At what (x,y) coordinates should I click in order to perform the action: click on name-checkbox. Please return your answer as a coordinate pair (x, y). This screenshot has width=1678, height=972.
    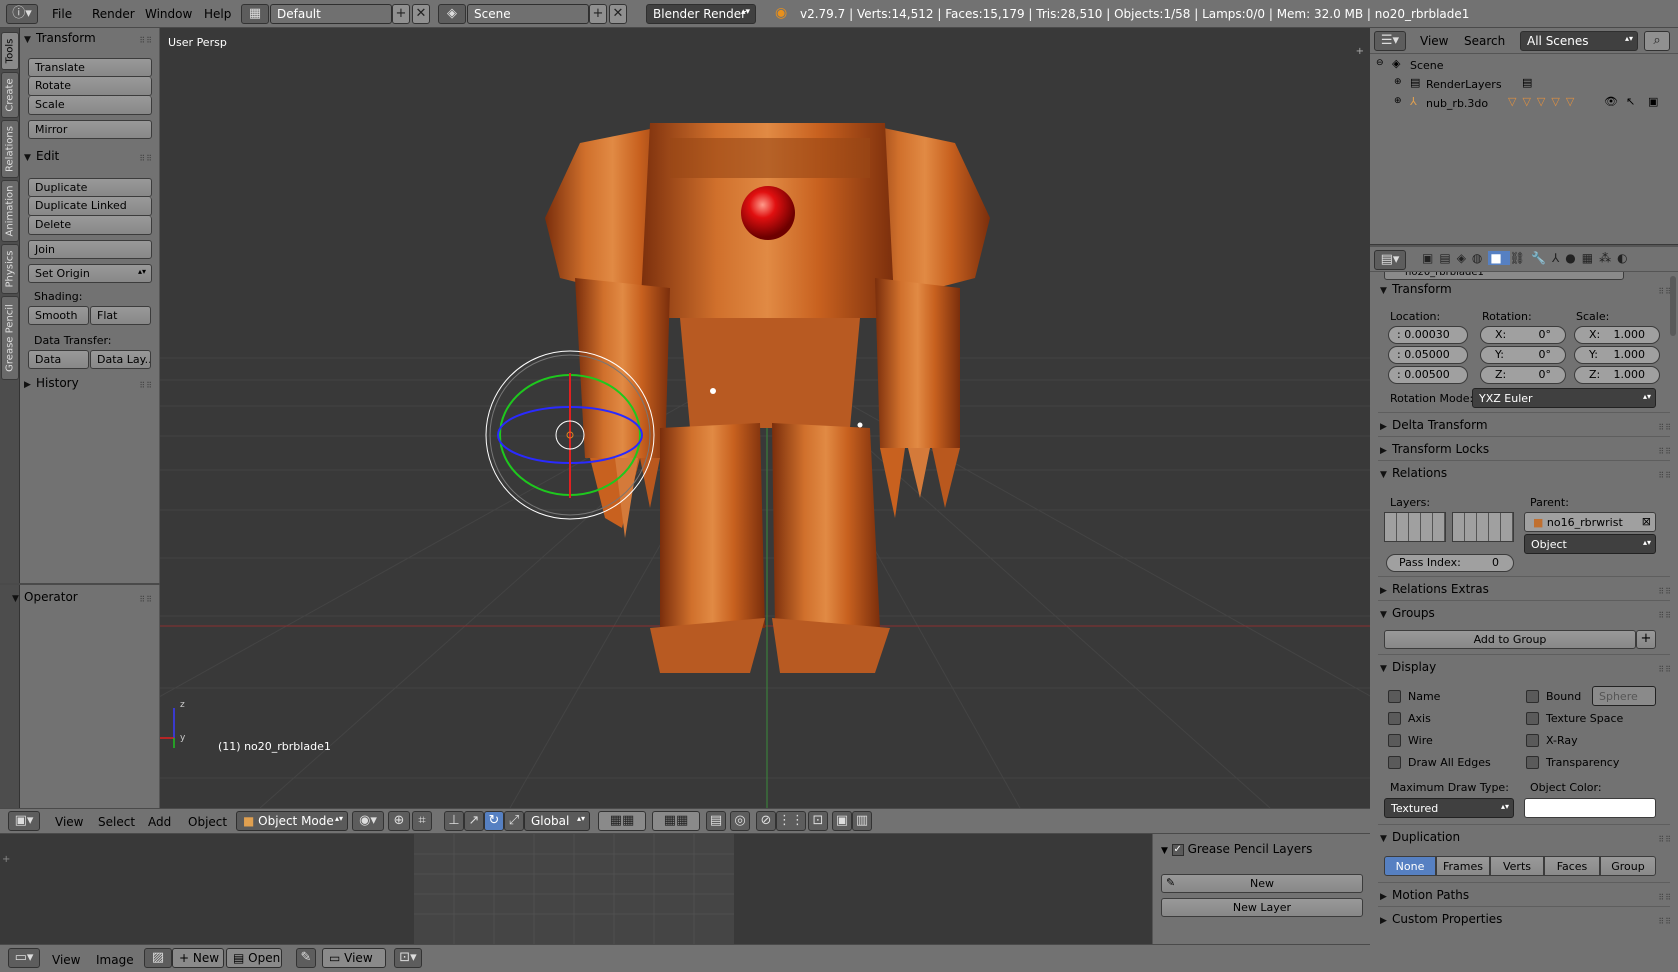
    Looking at the image, I should click on (1394, 696).